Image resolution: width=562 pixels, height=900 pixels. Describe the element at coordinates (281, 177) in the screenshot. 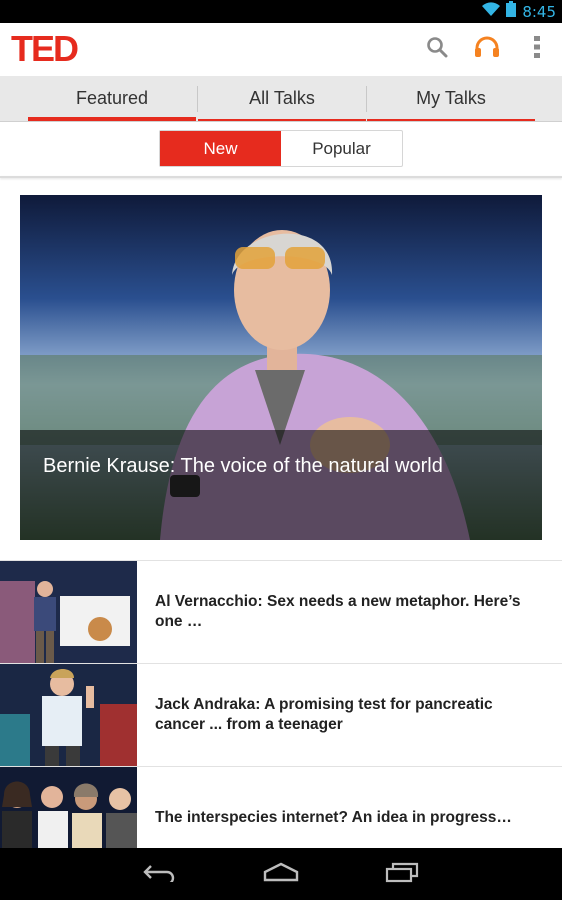

I see `divider` at that location.